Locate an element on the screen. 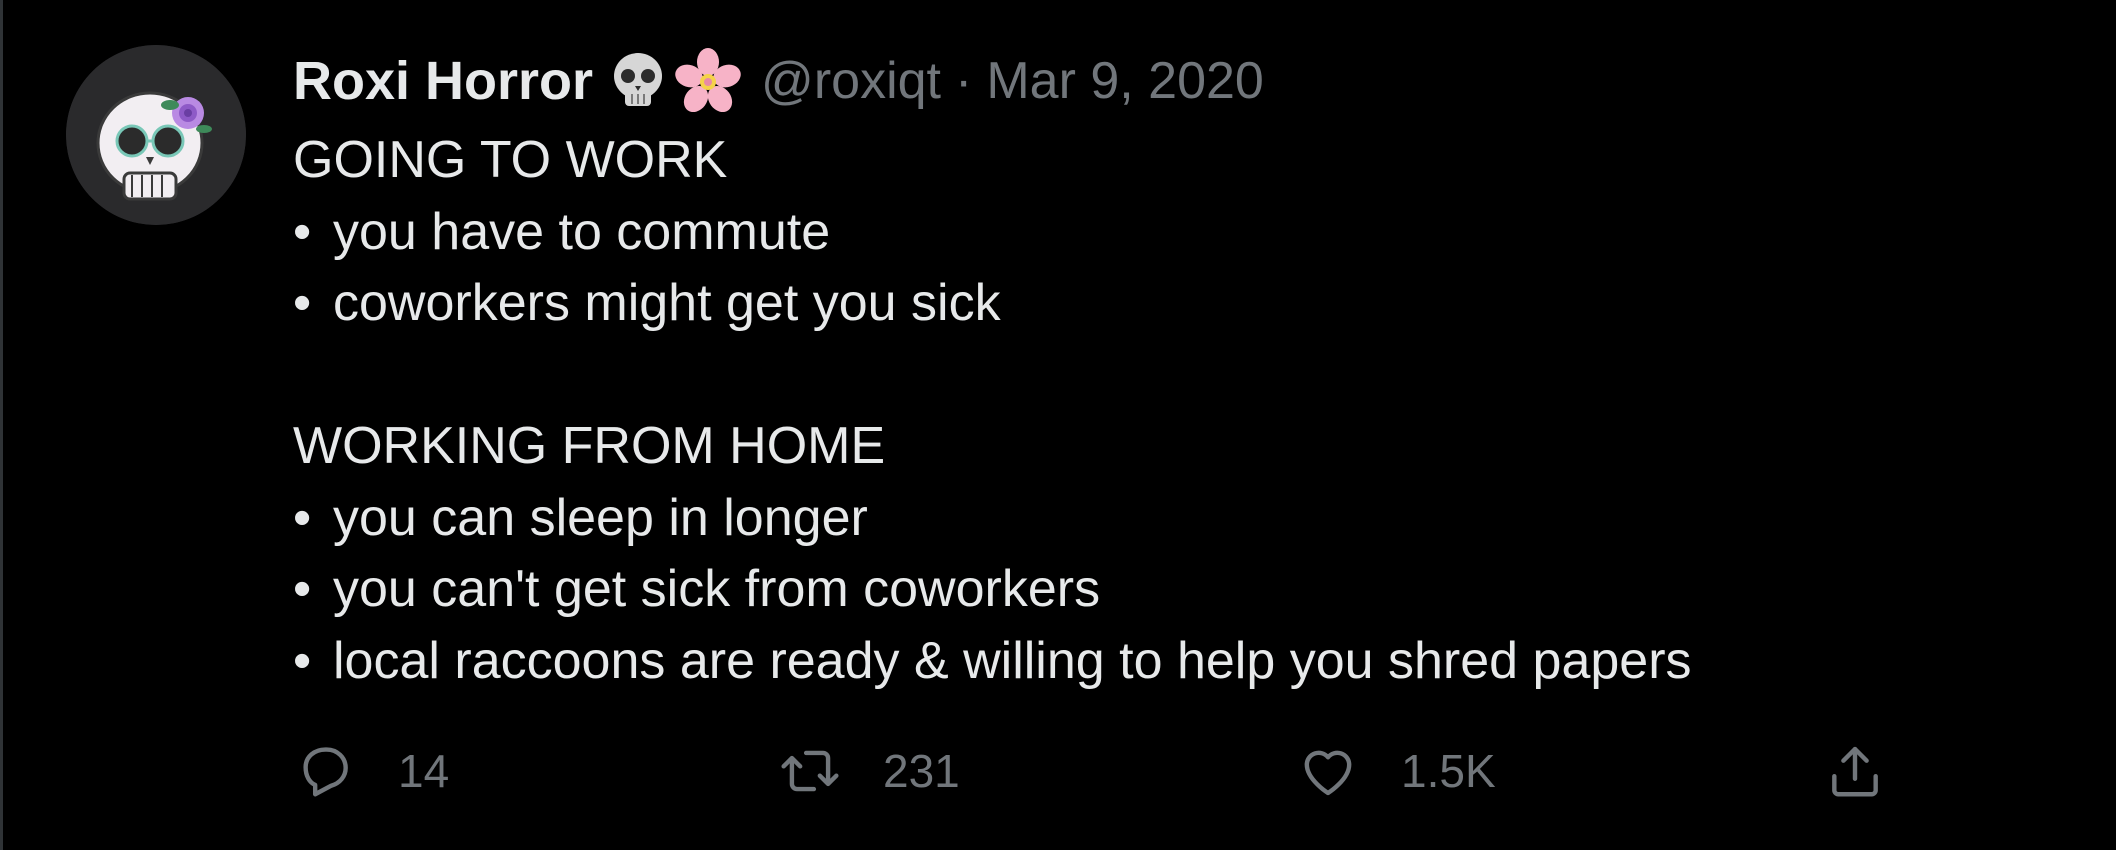 Image resolution: width=2116 pixels, height=850 pixels. skull-emoji-icon is located at coordinates (638, 81).